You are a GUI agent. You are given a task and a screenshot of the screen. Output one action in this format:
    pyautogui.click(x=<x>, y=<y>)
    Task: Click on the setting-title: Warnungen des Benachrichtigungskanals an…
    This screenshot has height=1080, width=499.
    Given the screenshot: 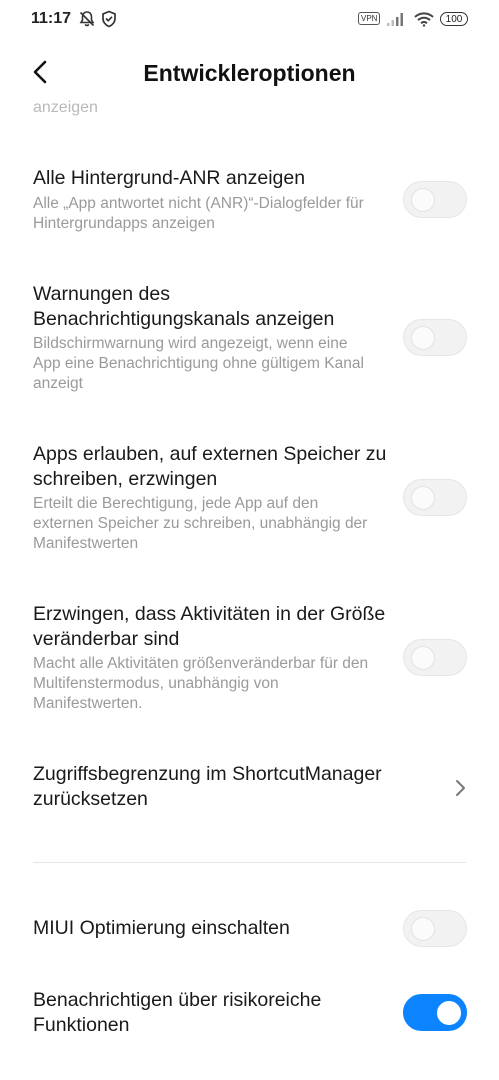 What is the action you would take?
    pyautogui.click(x=184, y=306)
    